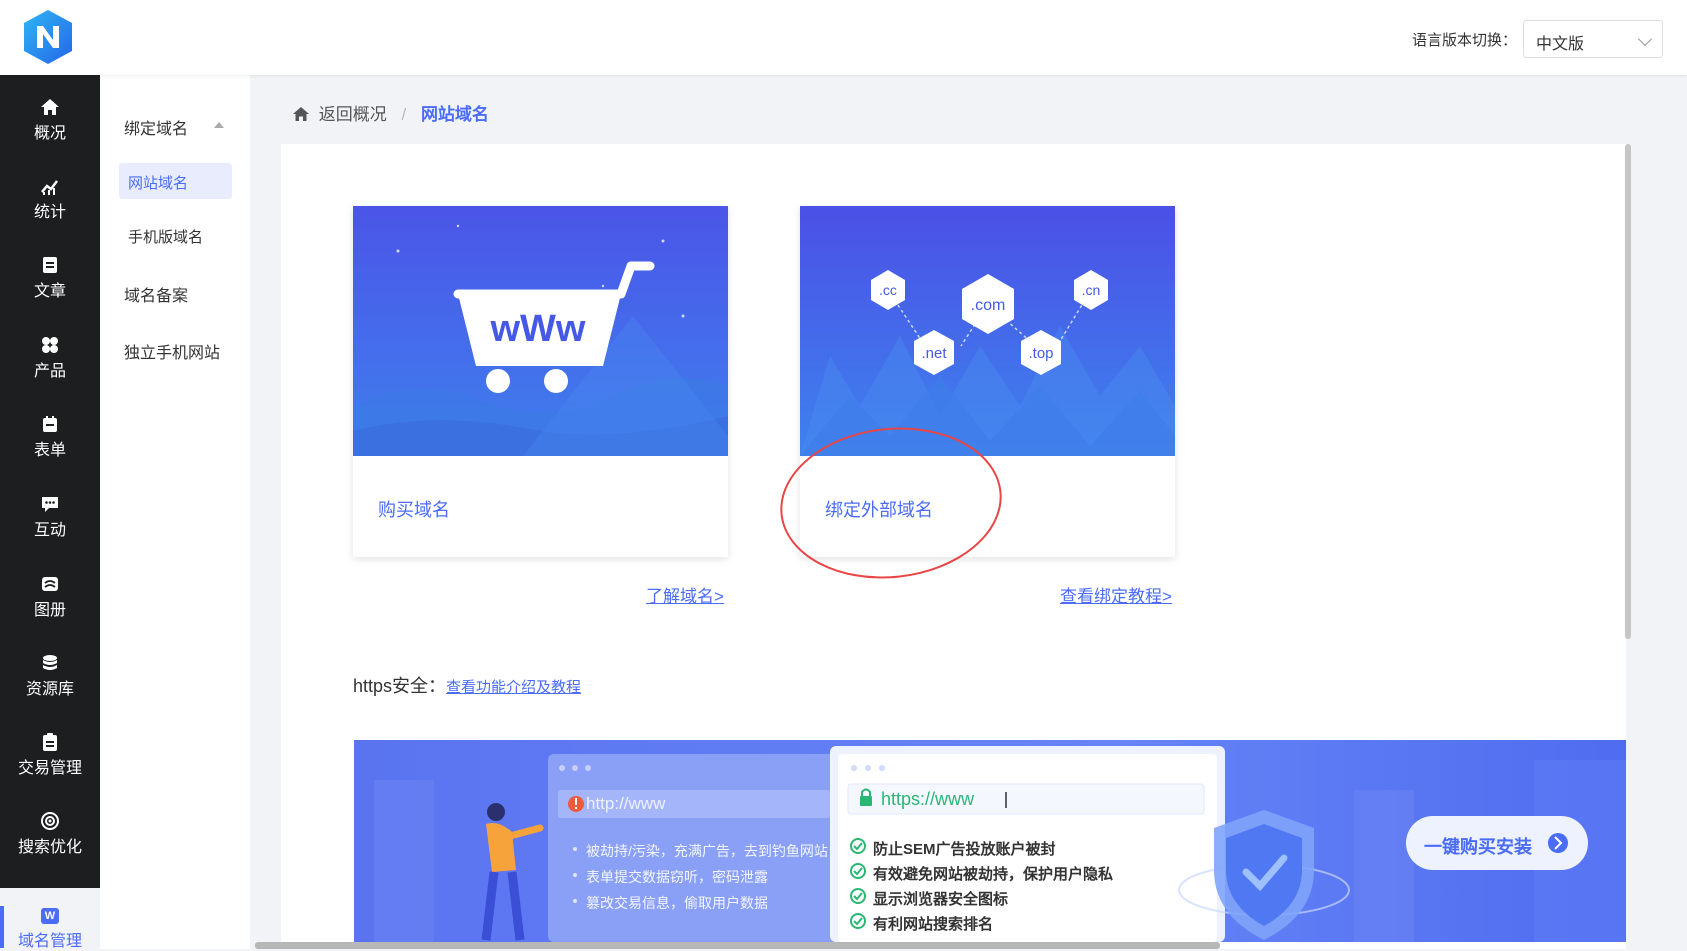 The image size is (1687, 951). What do you see at coordinates (49, 133) in the screenshot?
I see `sidebar-item-label: 概况` at bounding box center [49, 133].